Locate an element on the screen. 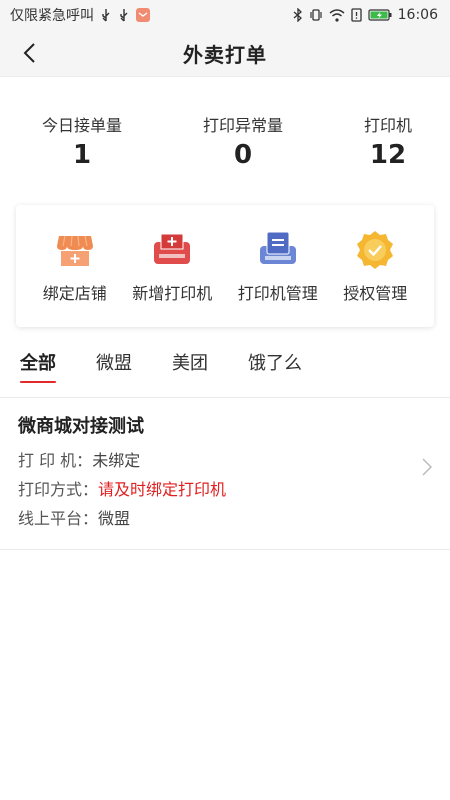 Image resolution: width=450 pixels, height=800 pixels. stat-value: 12 is located at coordinates (388, 155).